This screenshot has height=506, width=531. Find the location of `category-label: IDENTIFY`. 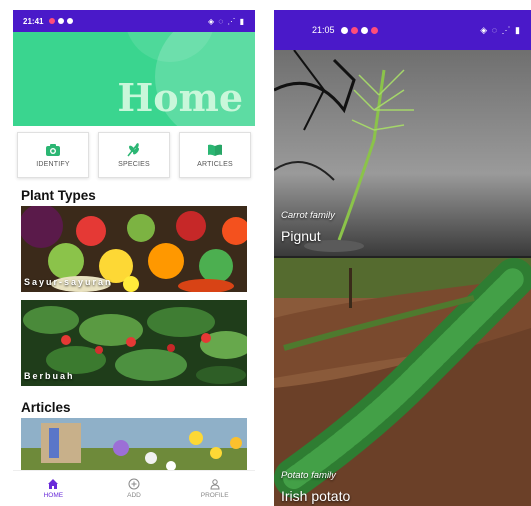

category-label: IDENTIFY is located at coordinates (53, 164).